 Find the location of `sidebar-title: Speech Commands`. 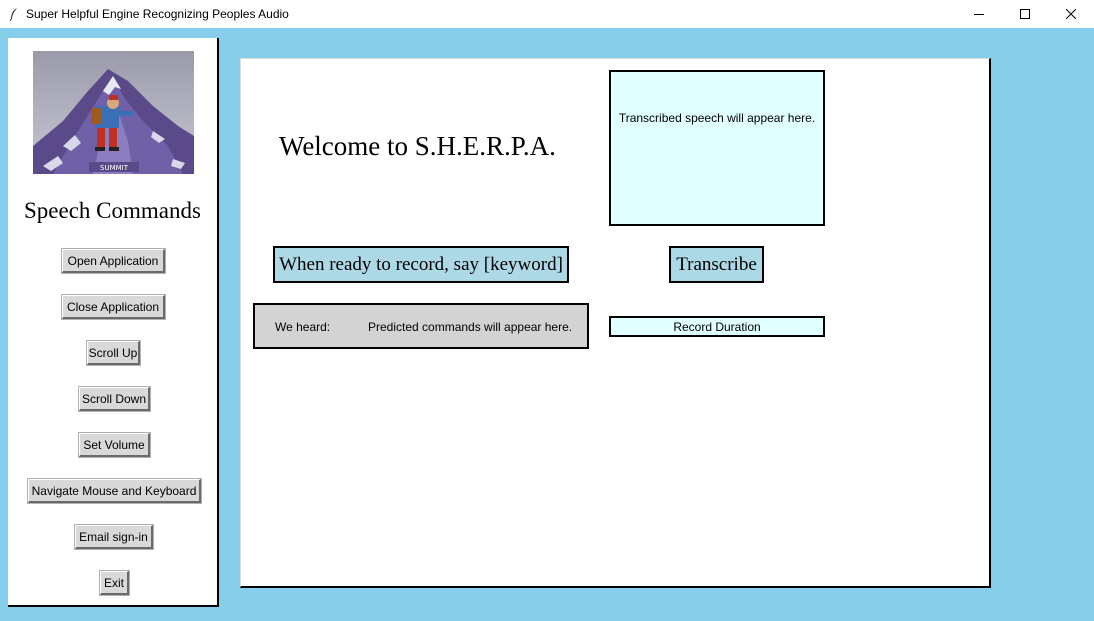

sidebar-title: Speech Commands is located at coordinates (112, 210).